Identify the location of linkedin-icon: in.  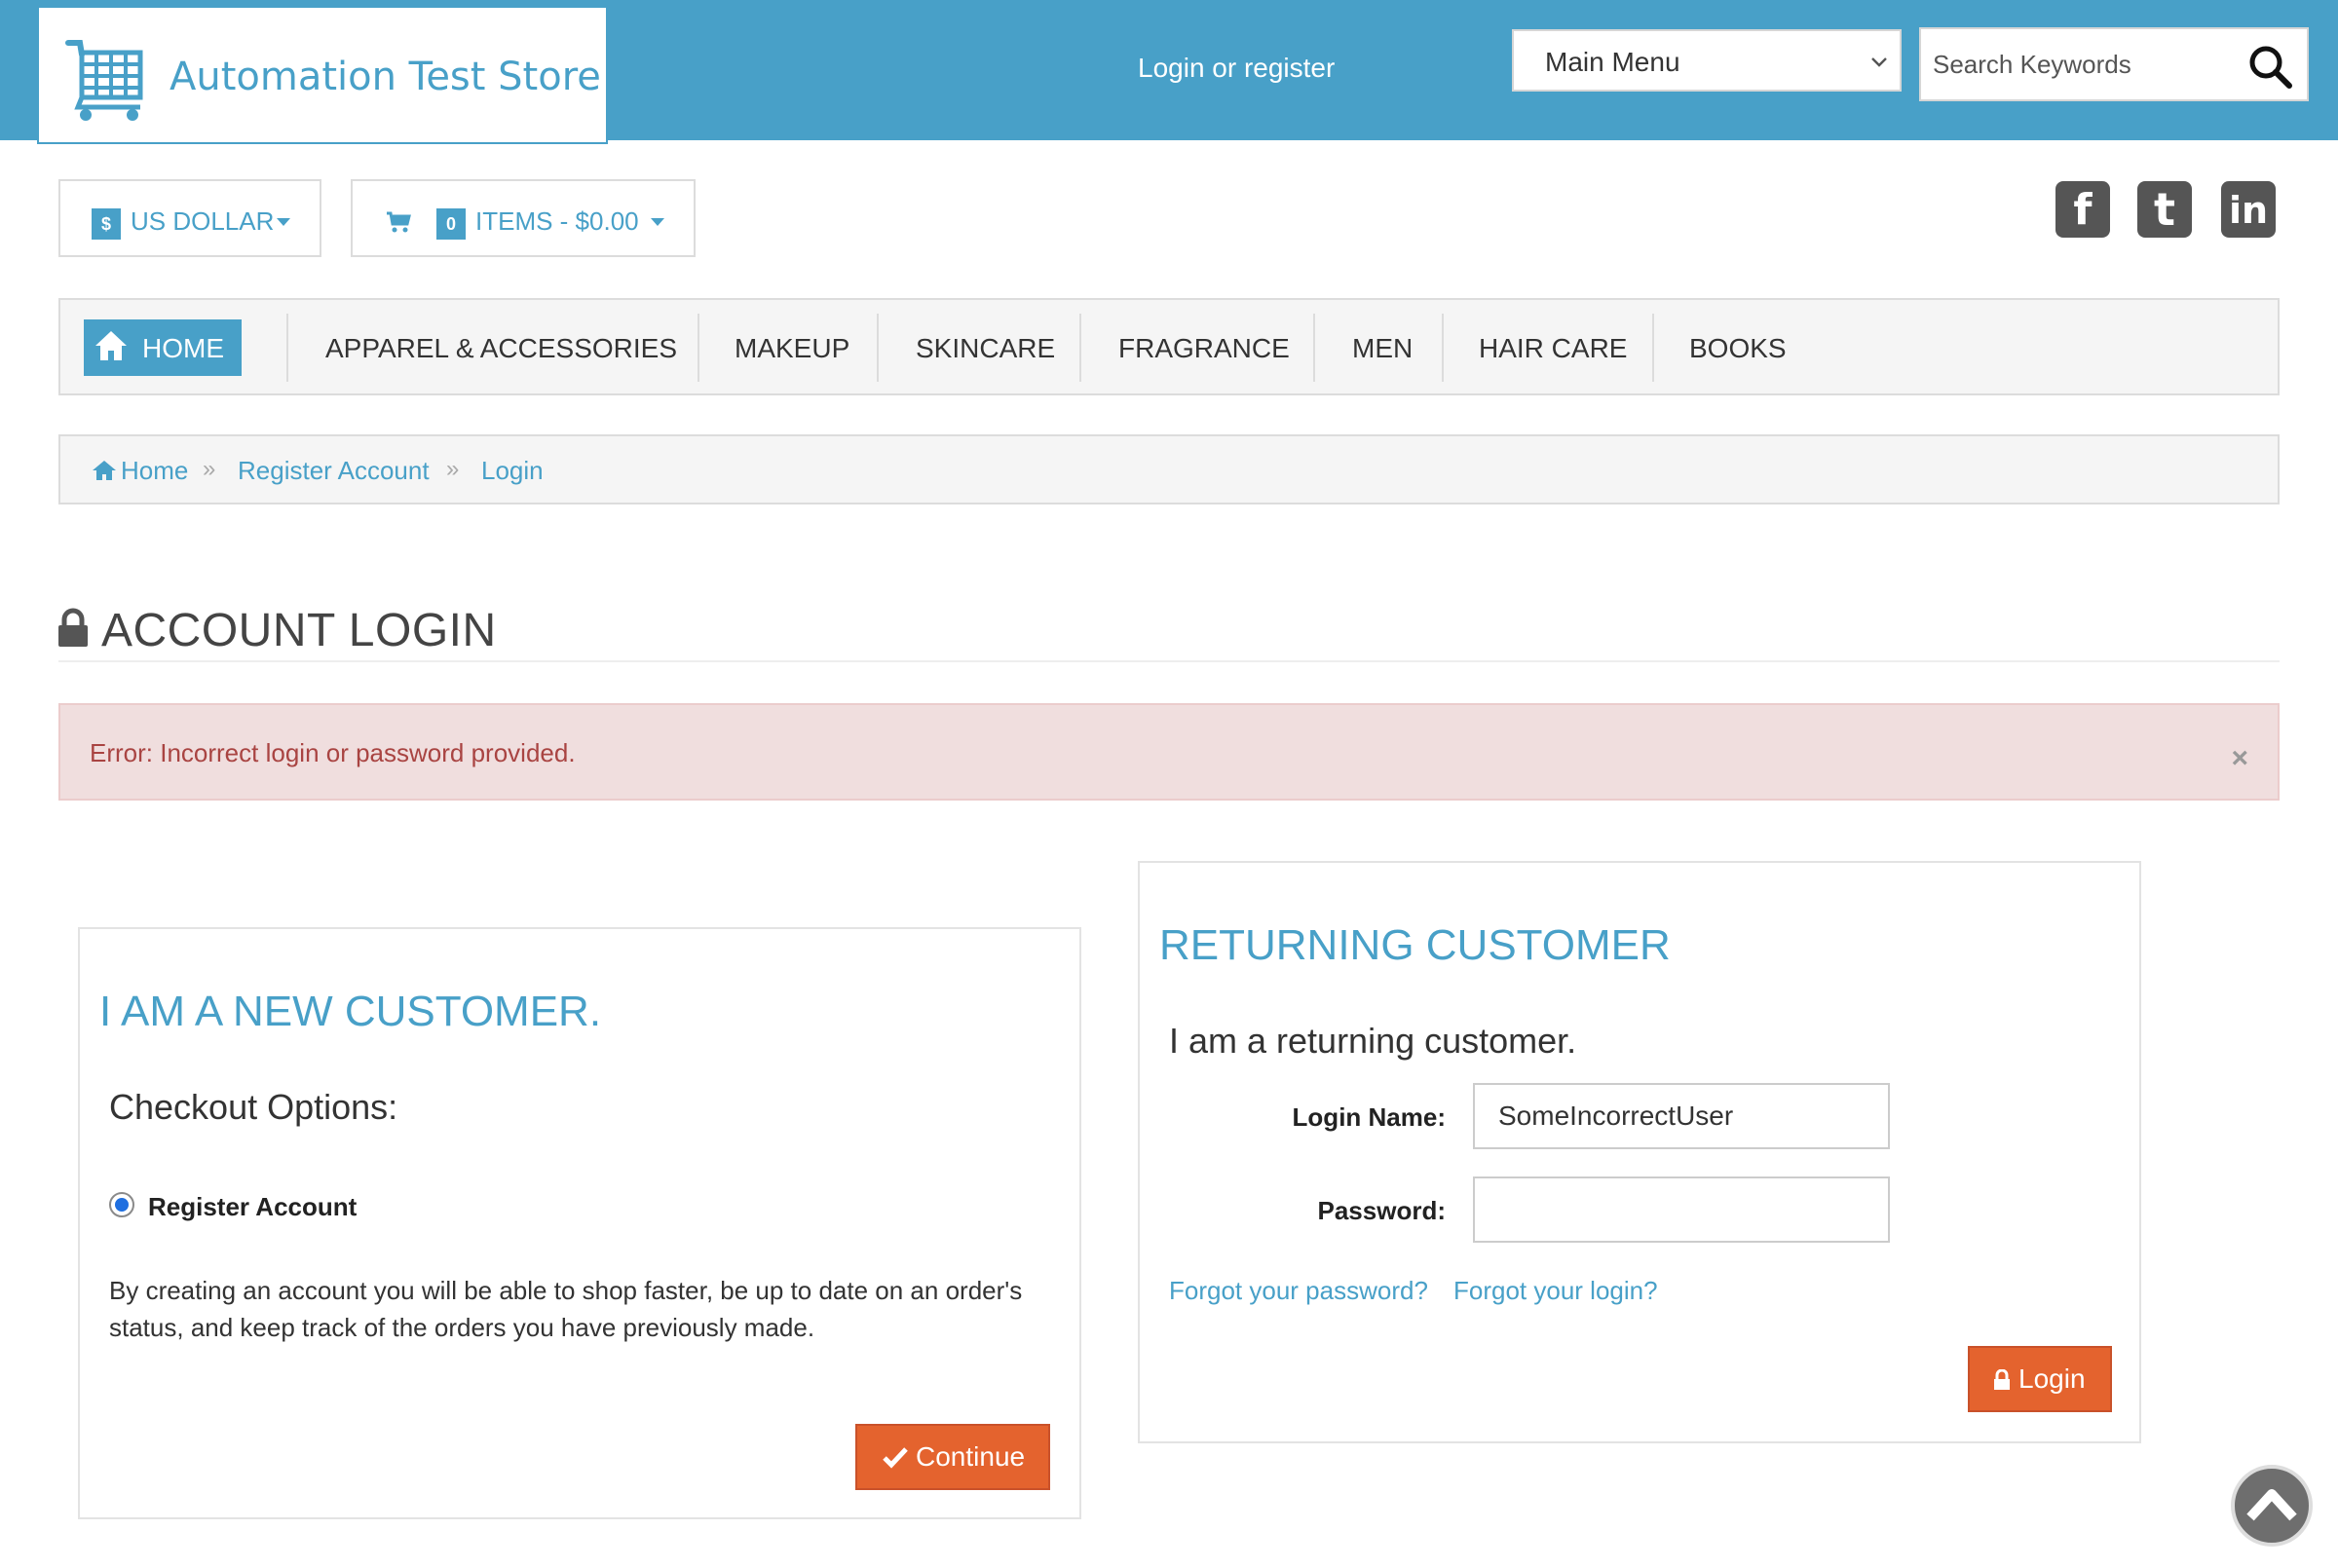
(2248, 209).